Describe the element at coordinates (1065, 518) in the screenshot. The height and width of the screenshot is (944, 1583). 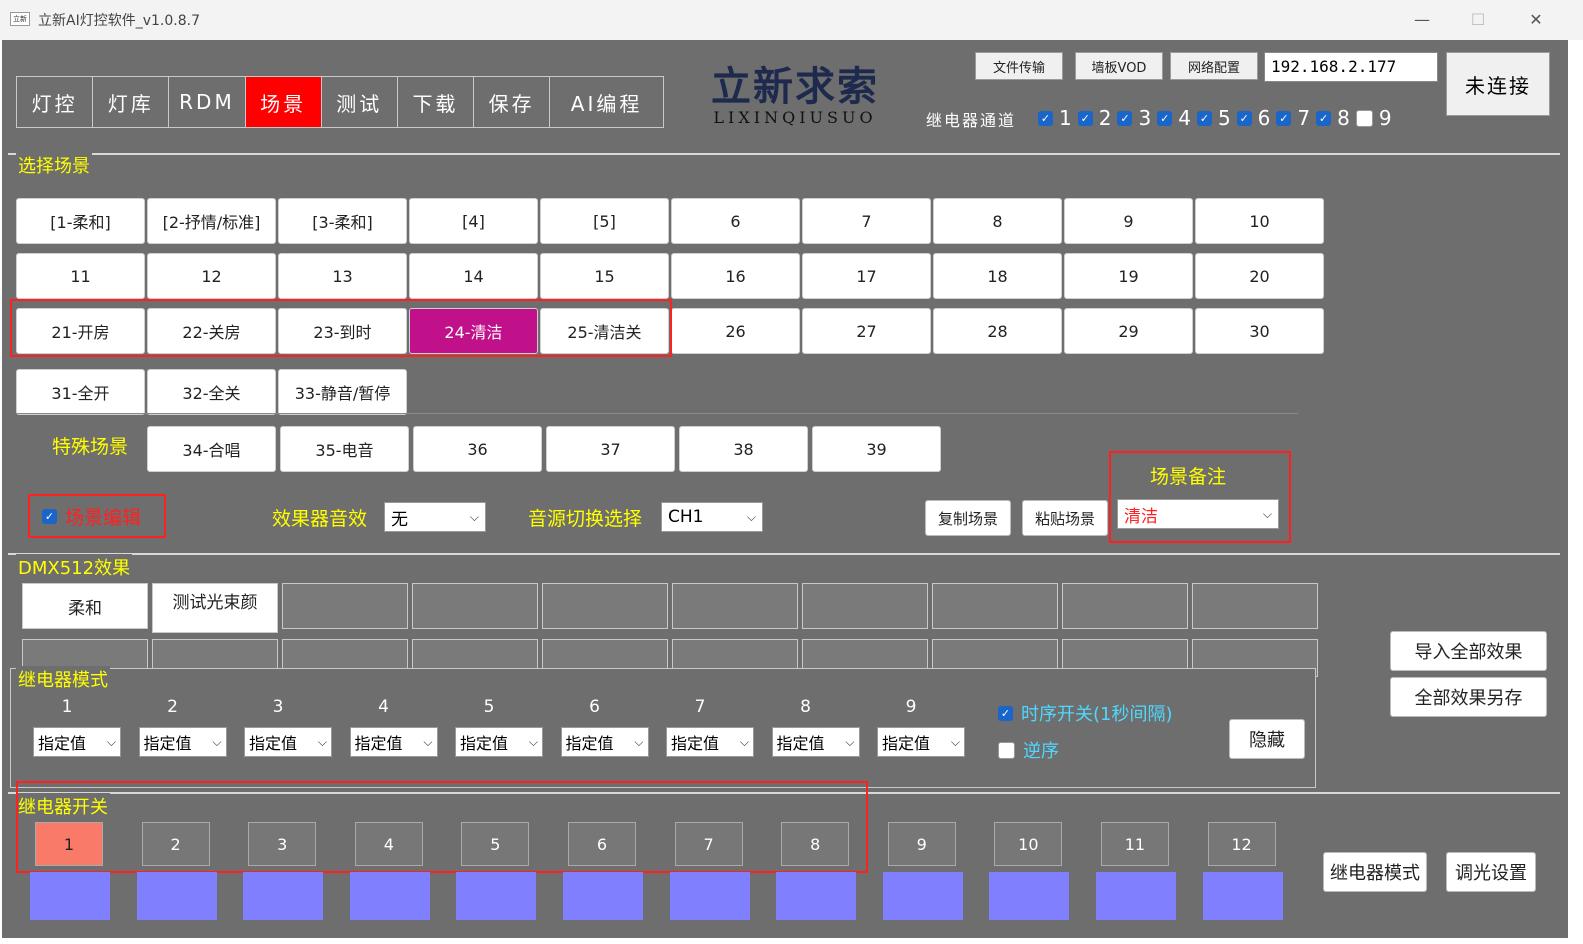
I see `paste-scene-button: 粘贴场景` at that location.